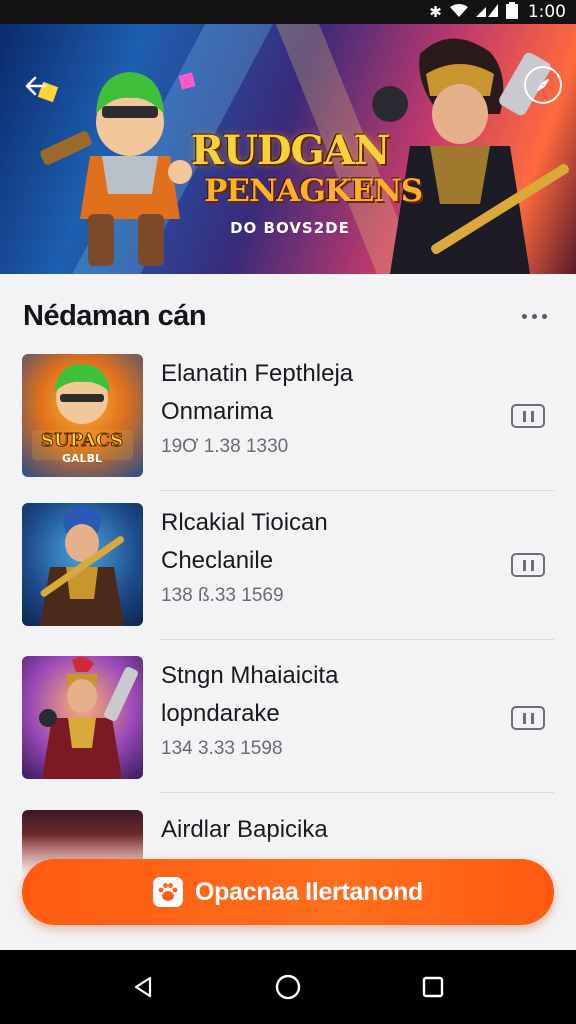  I want to click on game-subtitle: Onmarima, so click(217, 411).